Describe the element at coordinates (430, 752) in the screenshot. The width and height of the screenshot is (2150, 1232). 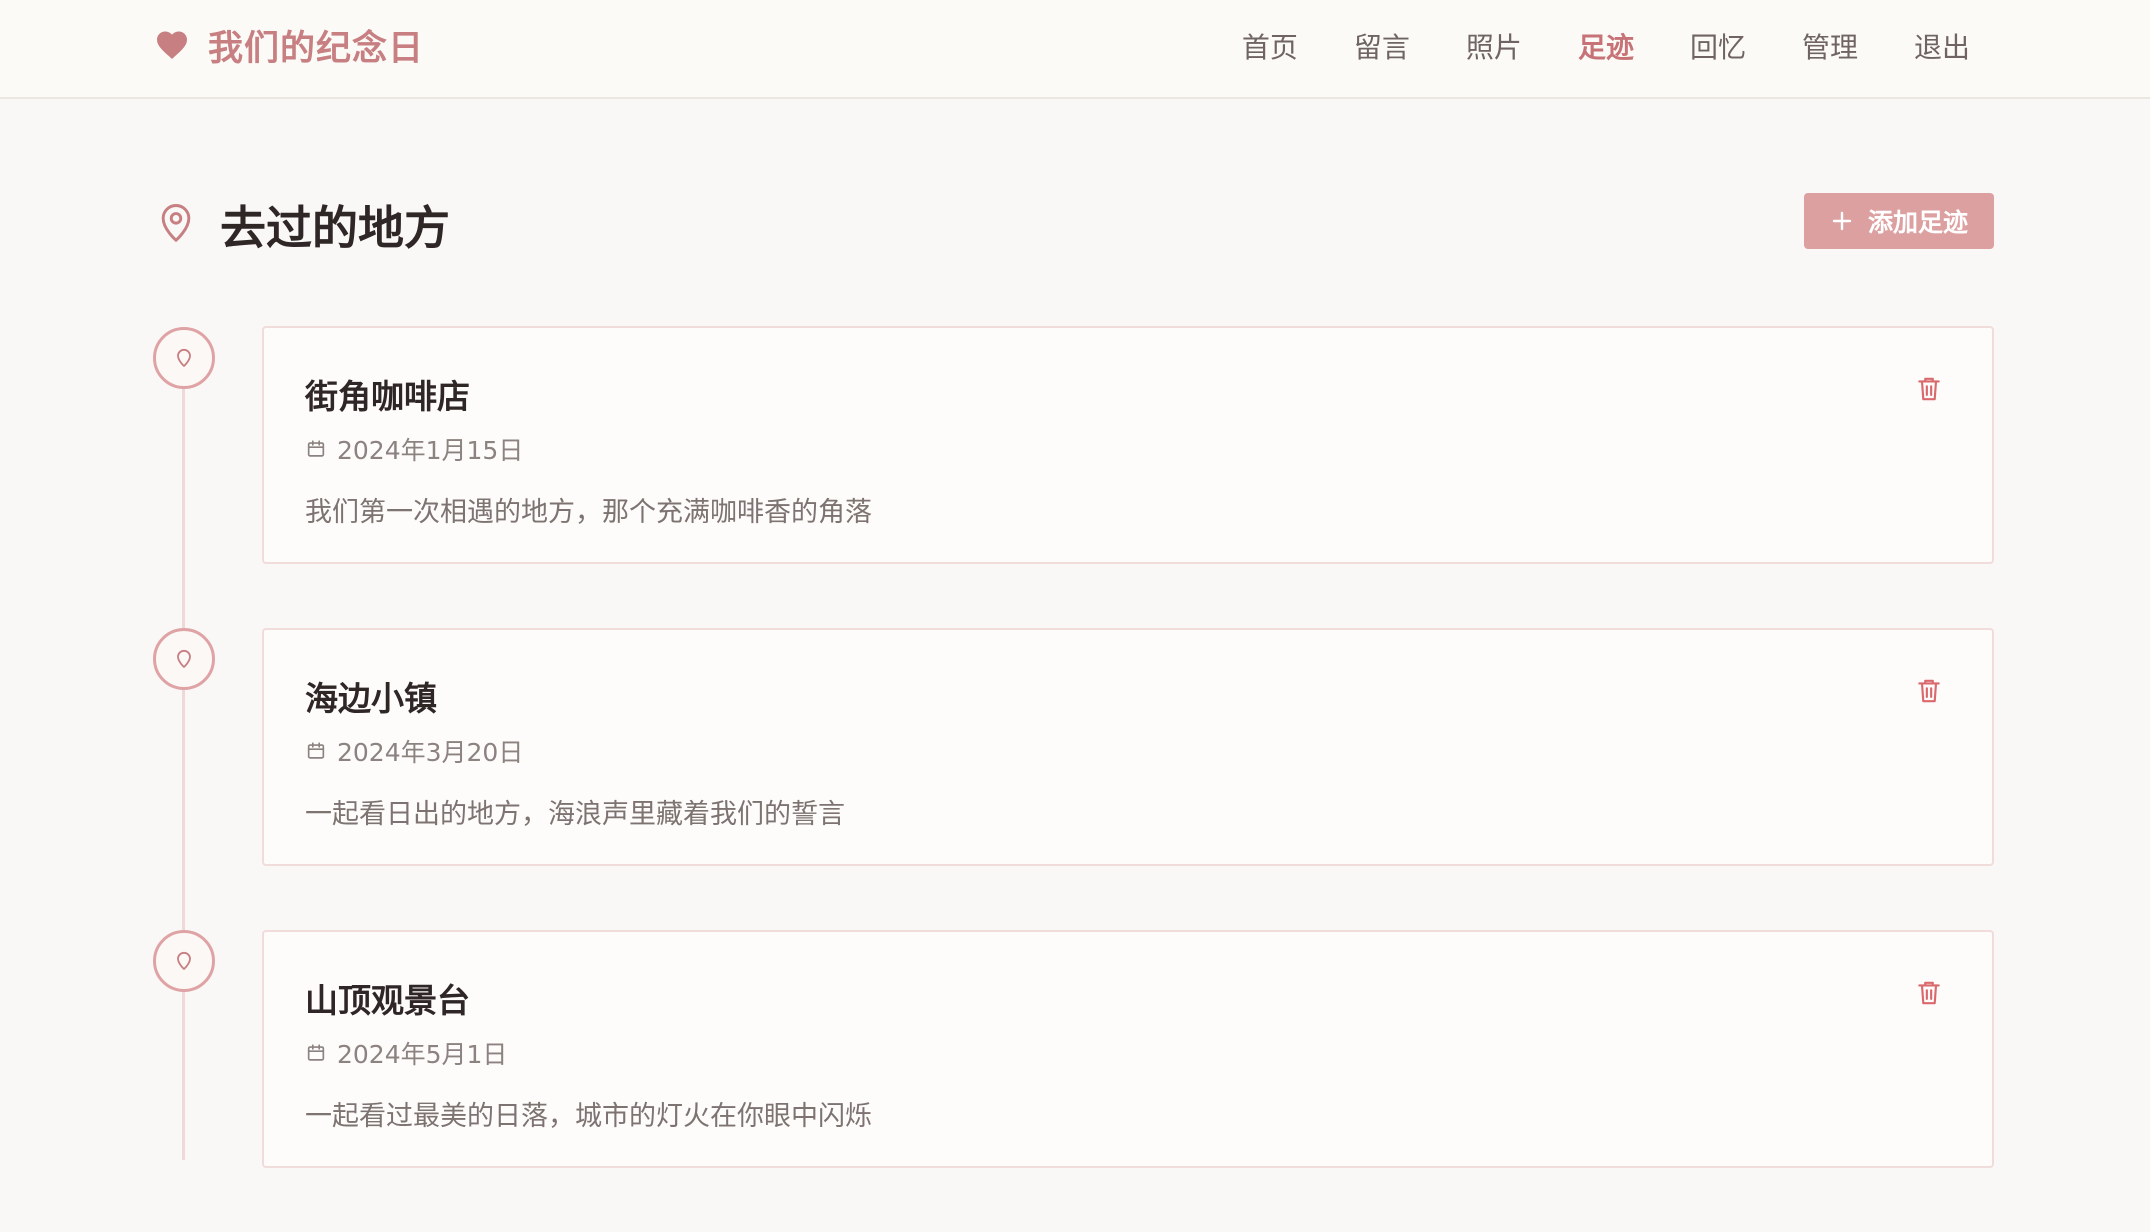
I see `place-date-text: 2024年3月20日` at that location.